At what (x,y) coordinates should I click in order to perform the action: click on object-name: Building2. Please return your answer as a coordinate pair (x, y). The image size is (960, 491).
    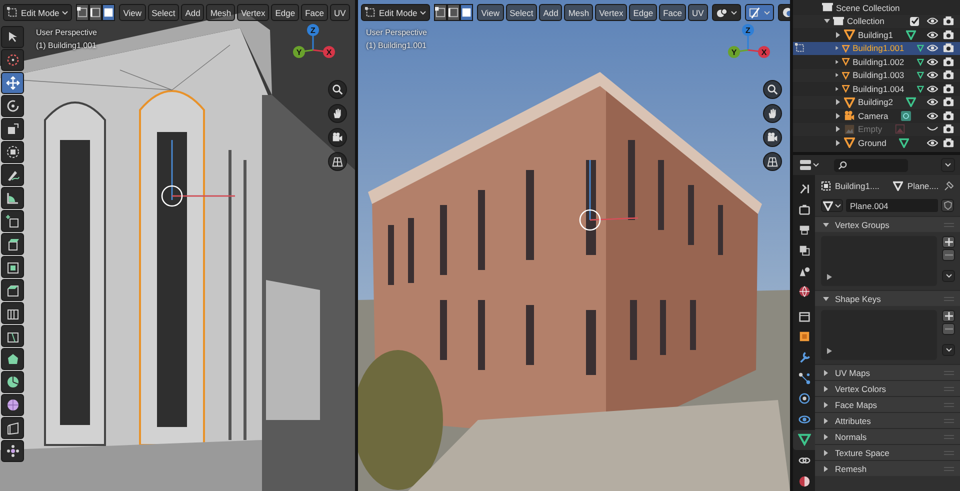
    Looking at the image, I should click on (875, 102).